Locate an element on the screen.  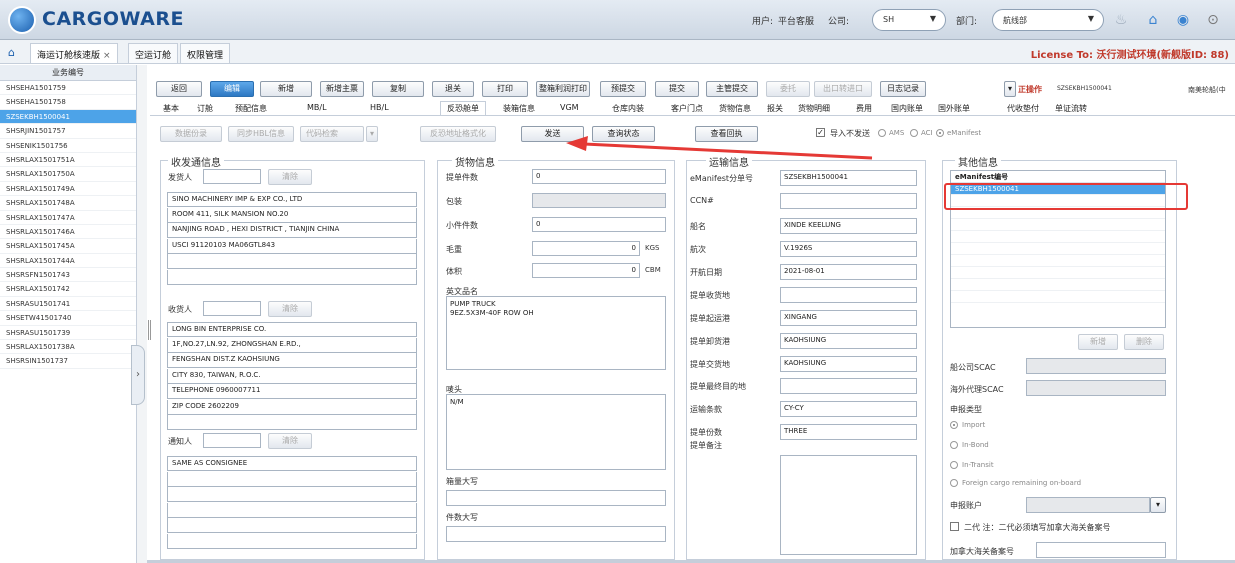
emanifest-add-button: 新增 is located at coordinates (1098, 342).